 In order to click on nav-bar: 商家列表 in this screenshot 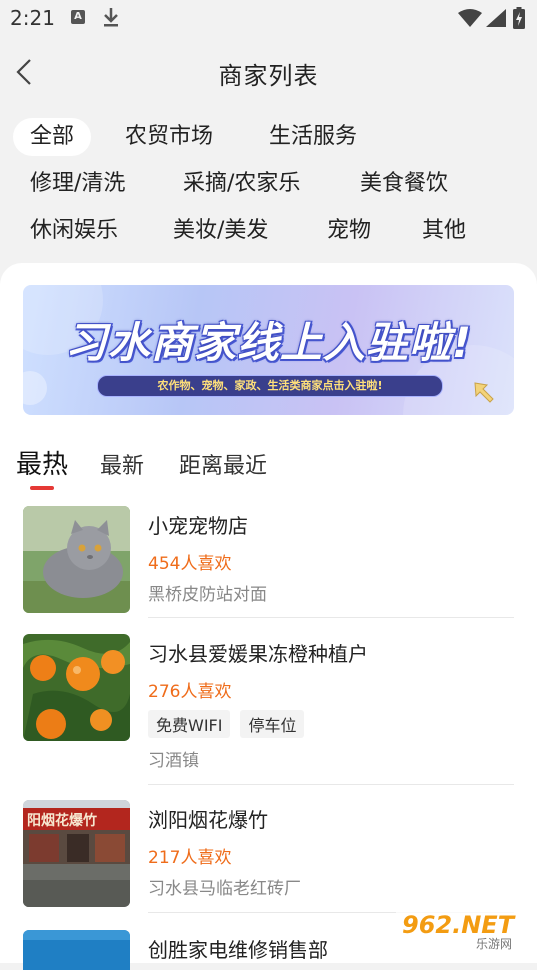, I will do `click(268, 72)`.